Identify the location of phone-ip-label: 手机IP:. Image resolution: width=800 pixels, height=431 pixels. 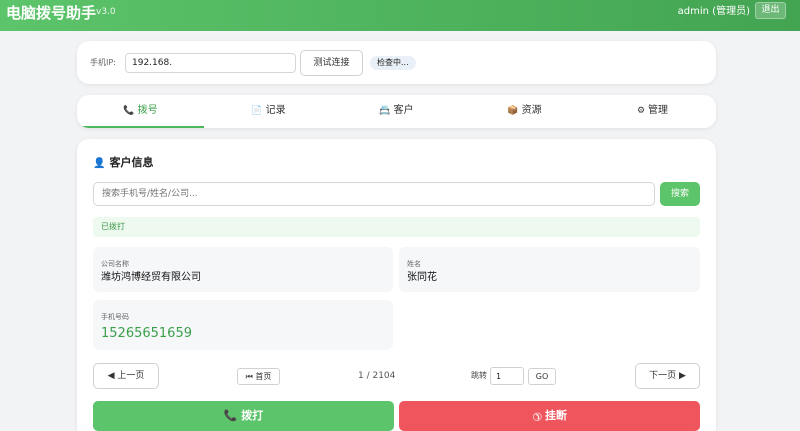
(103, 62).